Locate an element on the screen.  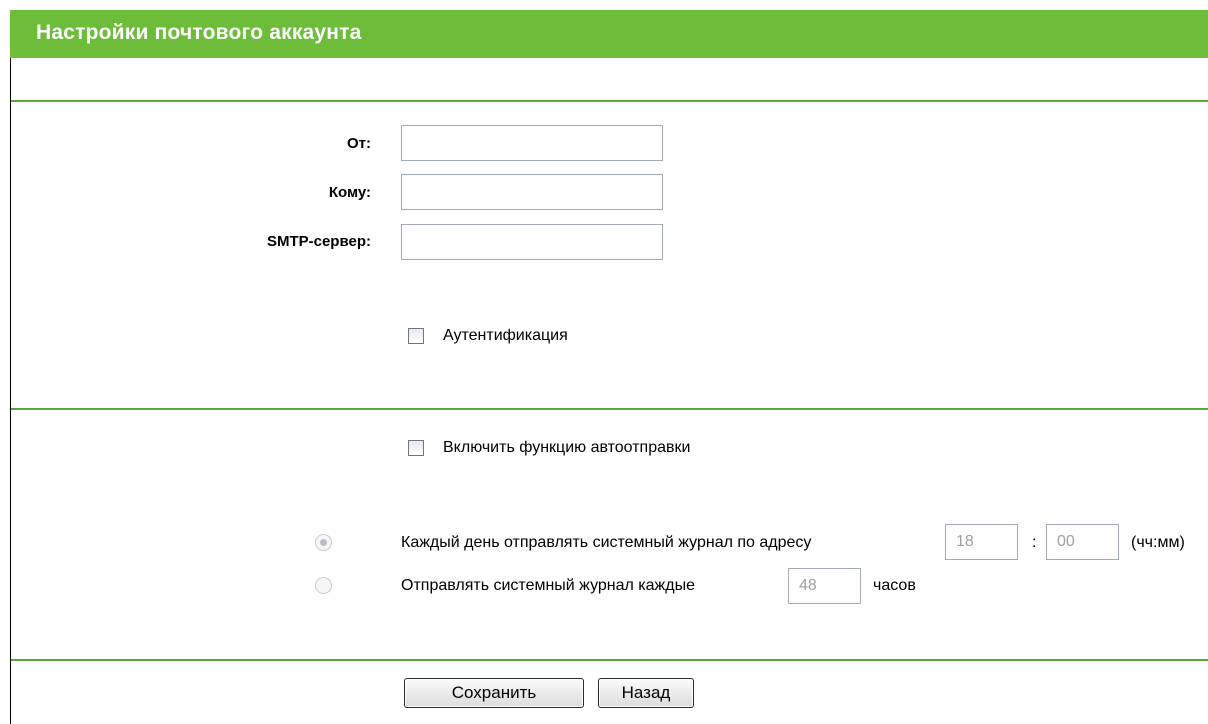
interval-send-label: Отправлять системный журнал каждые is located at coordinates (548, 585).